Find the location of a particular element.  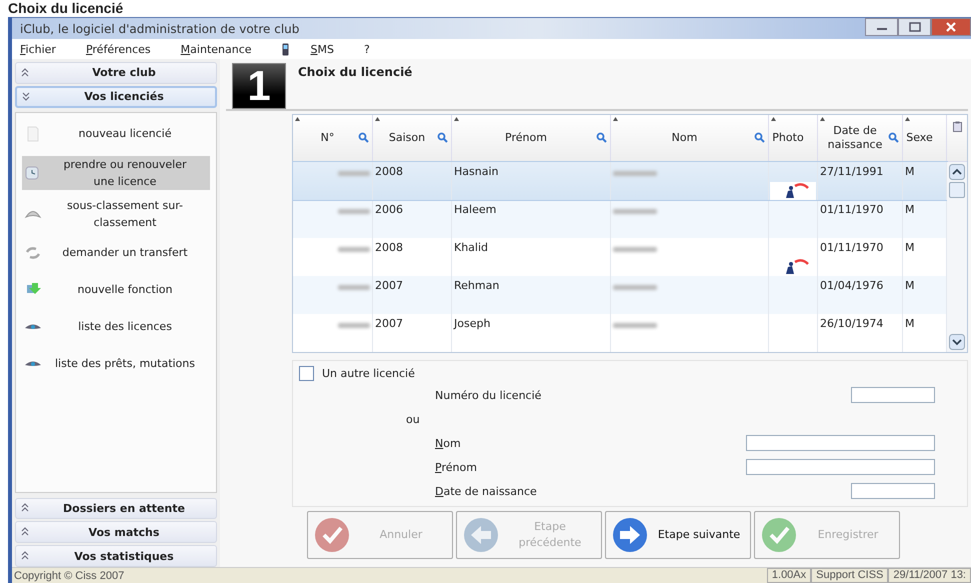

sidebar-item: prendre ou renouveler une licence is located at coordinates (116, 173).